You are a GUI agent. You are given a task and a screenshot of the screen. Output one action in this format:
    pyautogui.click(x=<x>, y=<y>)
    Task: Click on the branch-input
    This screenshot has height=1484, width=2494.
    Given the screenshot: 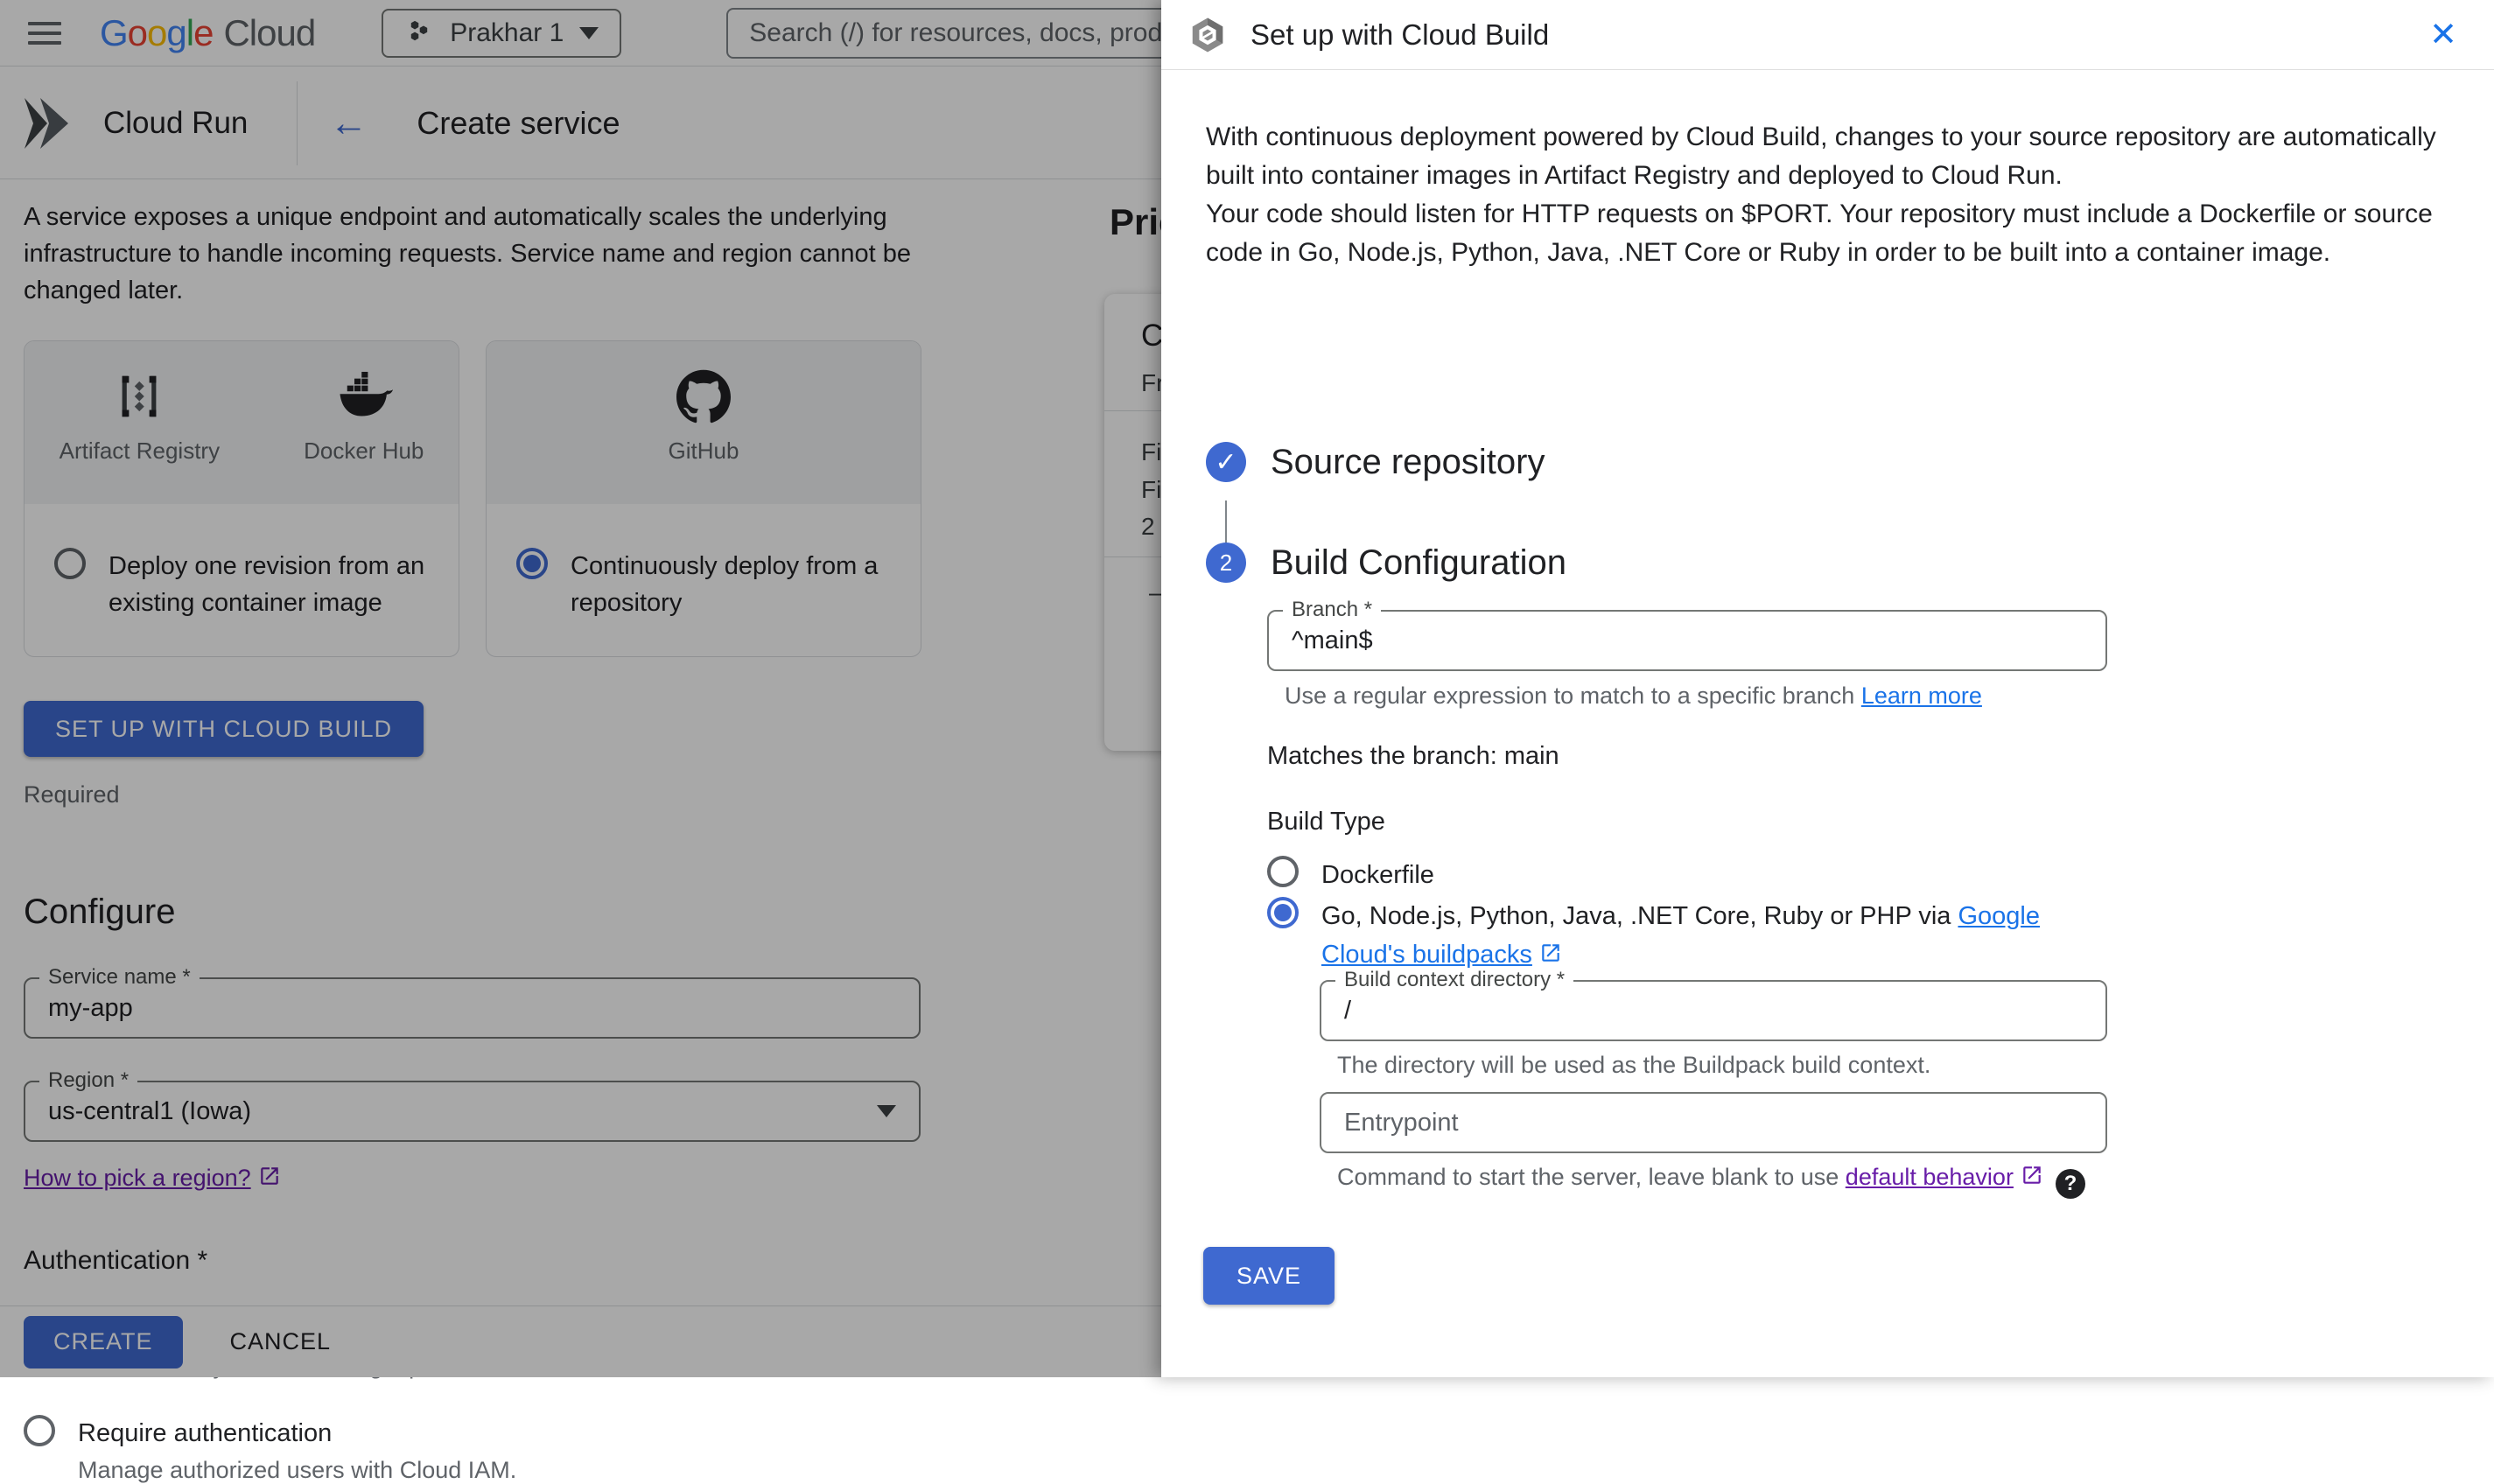 What is the action you would take?
    pyautogui.click(x=1687, y=640)
    